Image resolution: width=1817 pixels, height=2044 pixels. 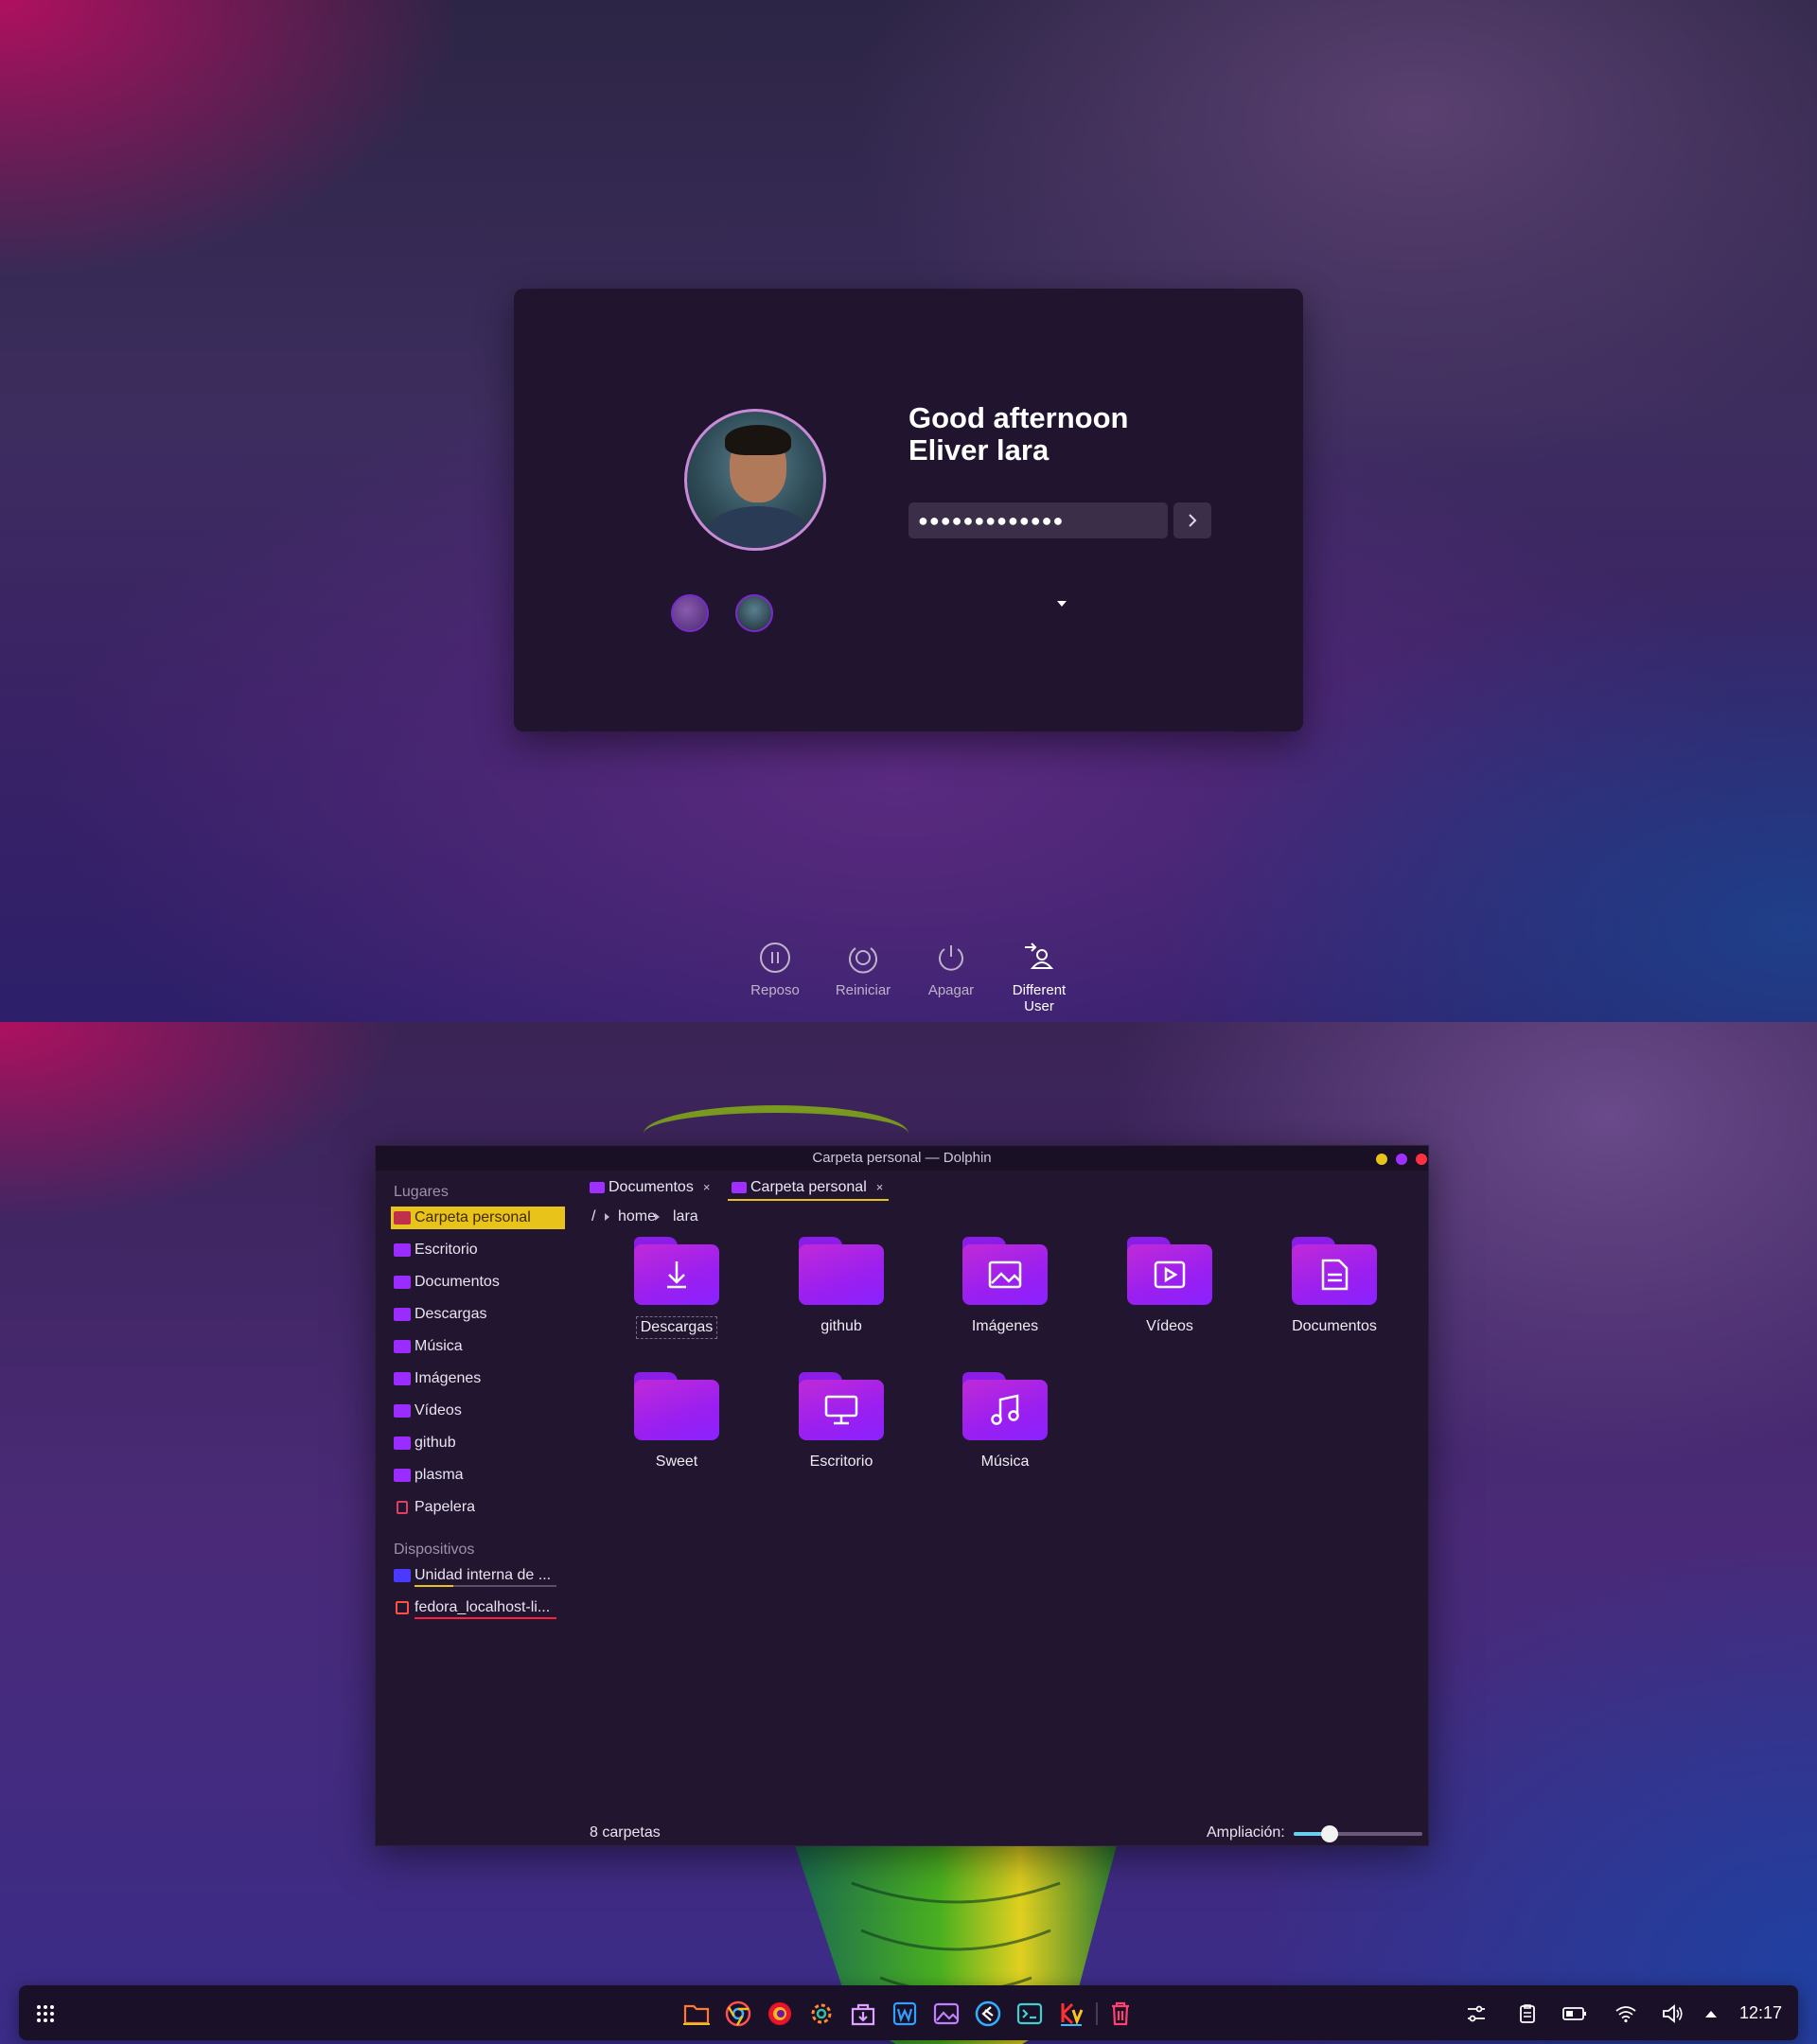 What do you see at coordinates (676, 1462) in the screenshot?
I see `folder-label: Sweet` at bounding box center [676, 1462].